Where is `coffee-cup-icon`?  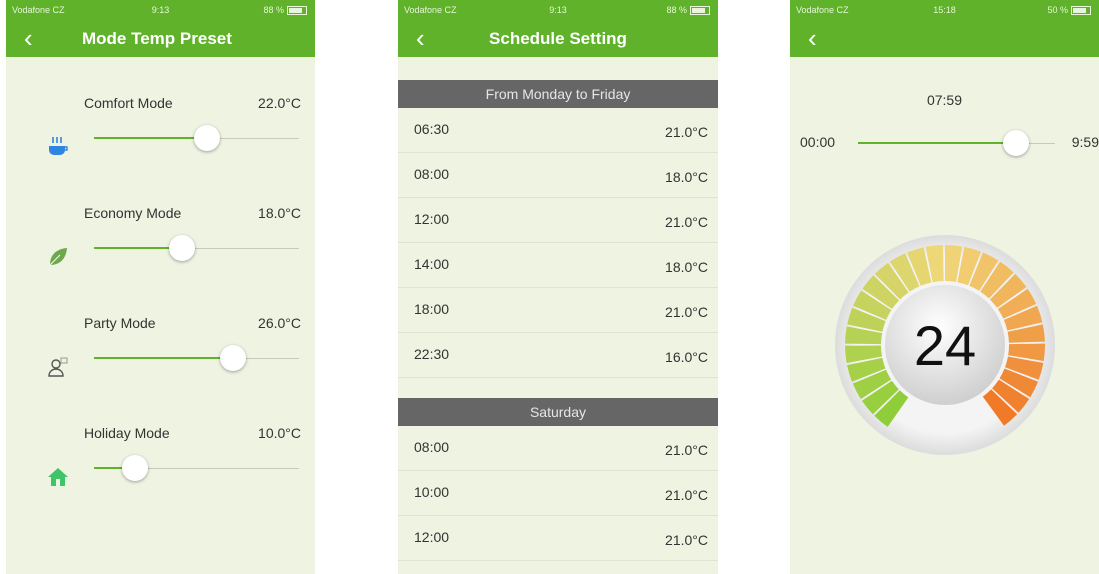
coffee-cup-icon is located at coordinates (58, 146).